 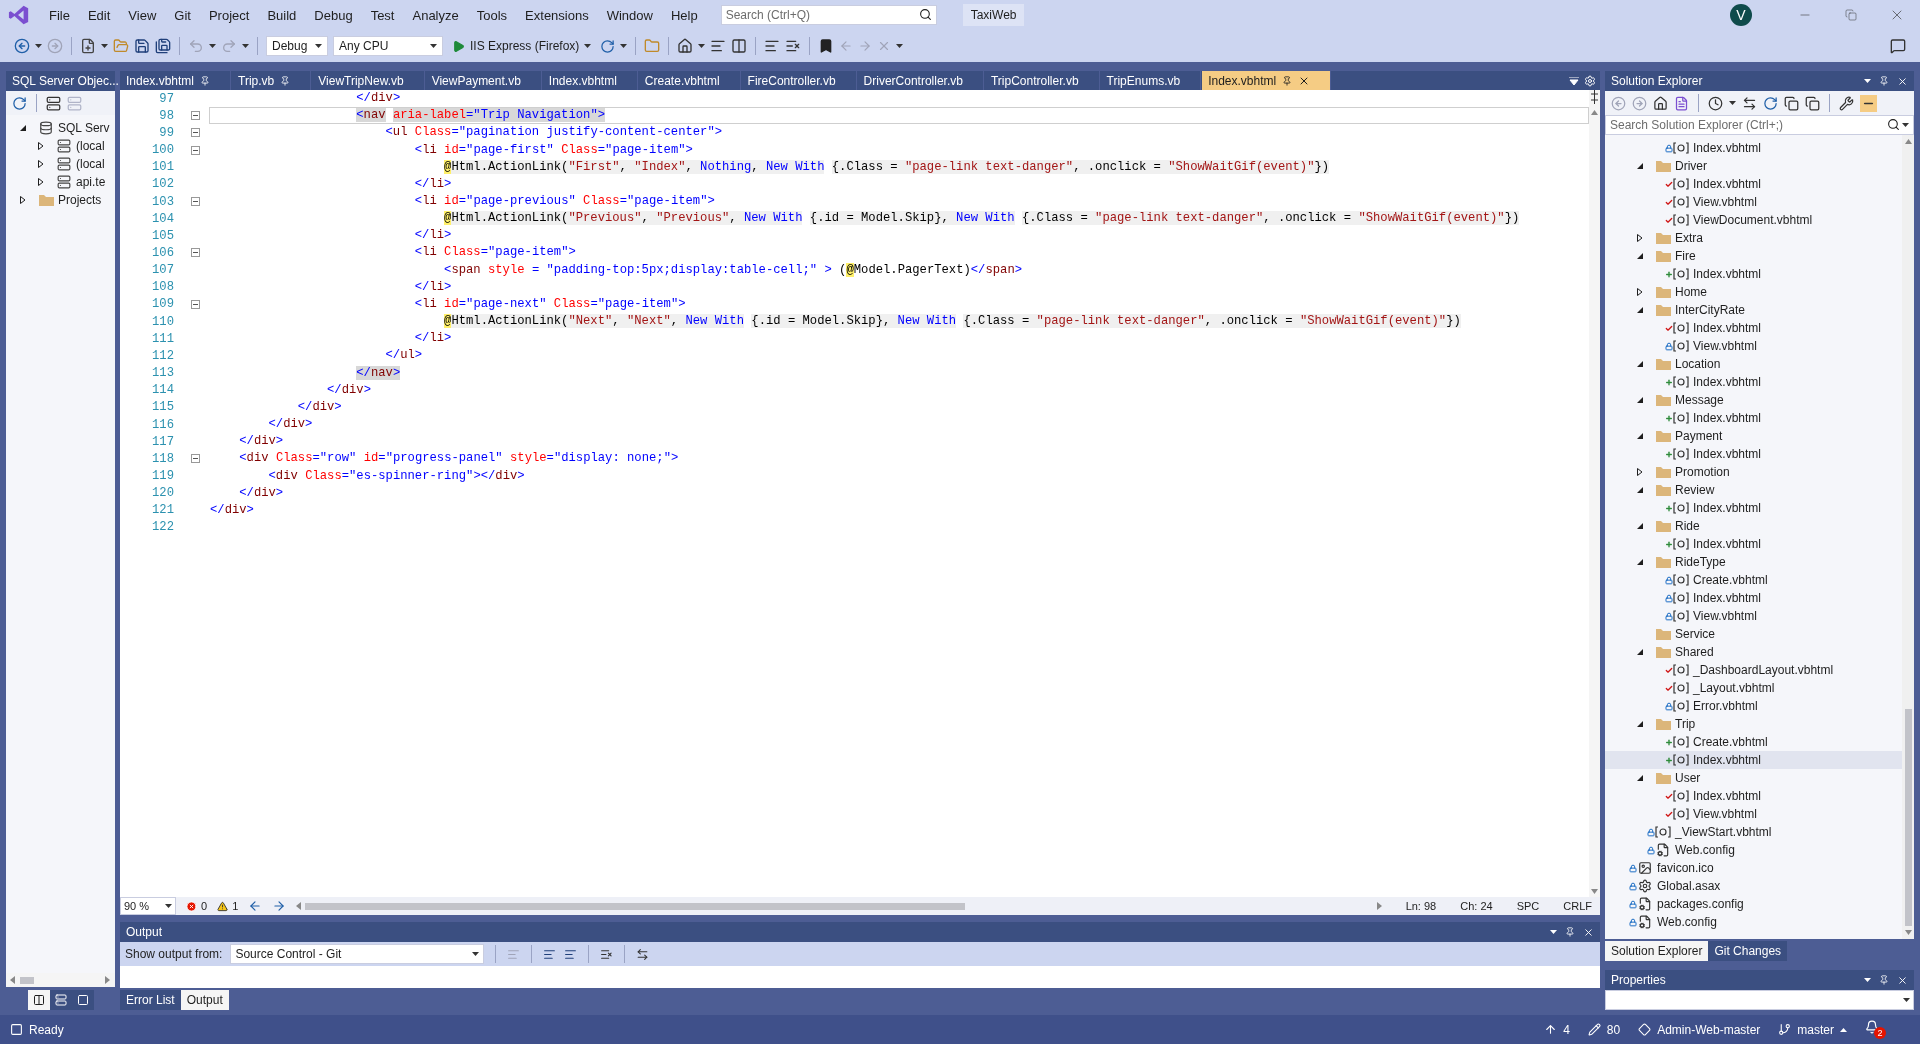 I want to click on back-icon, so click(x=22, y=46).